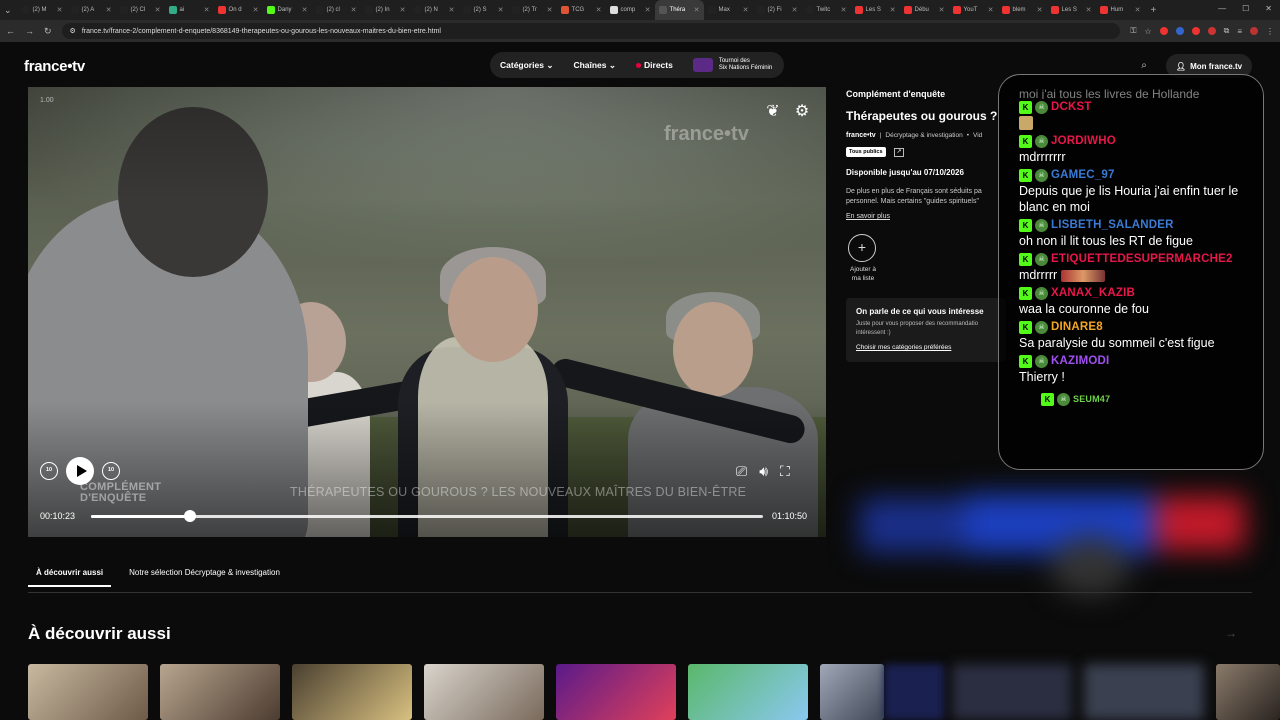 The width and height of the screenshot is (1280, 720). I want to click on browser-tab: Max ✕, so click(728, 10).